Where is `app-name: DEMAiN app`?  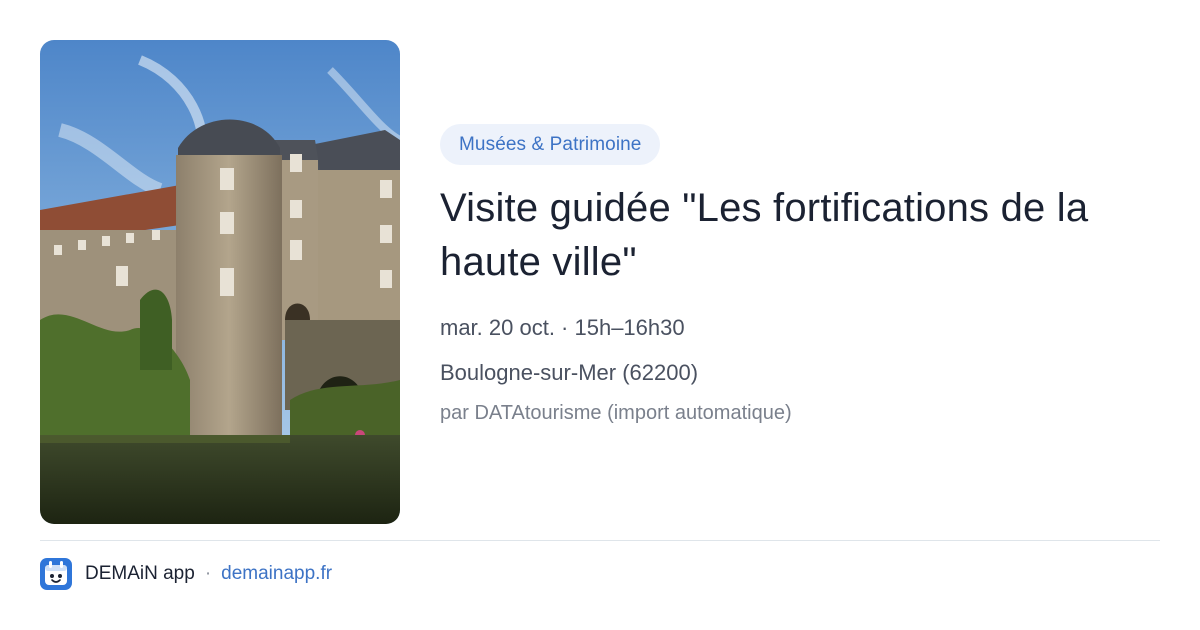 app-name: DEMAiN app is located at coordinates (140, 574).